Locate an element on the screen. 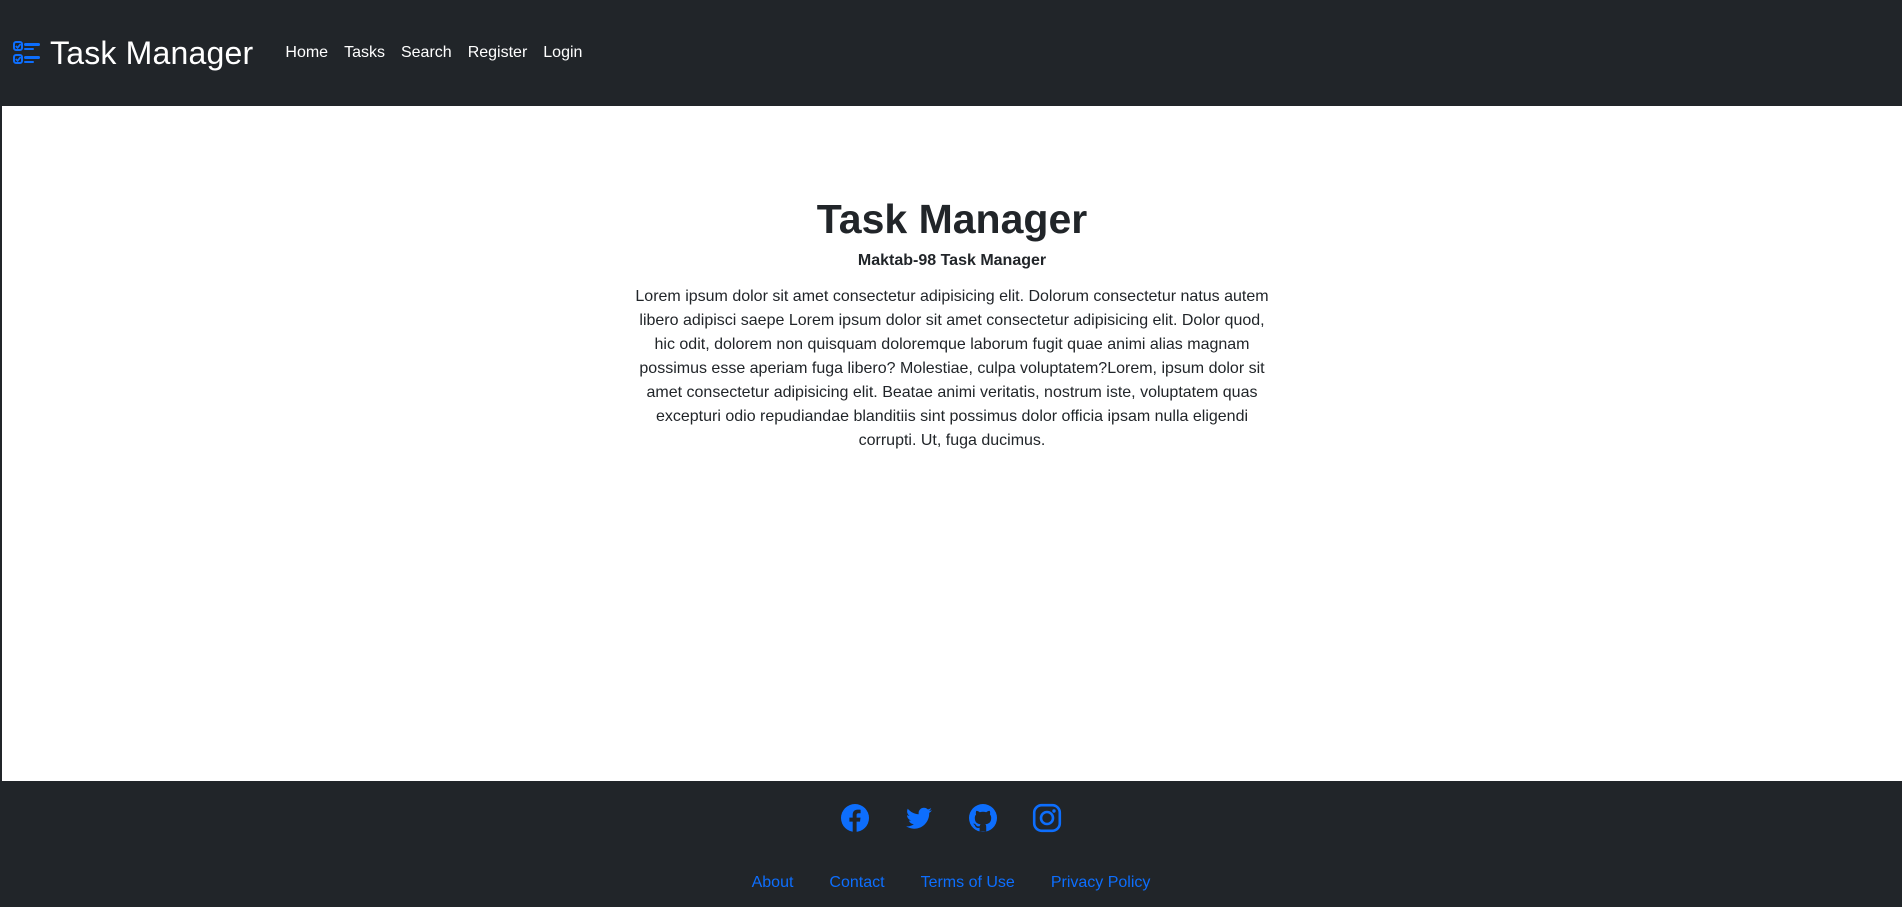 This screenshot has width=1902, height=907. footer-link-about: About is located at coordinates (773, 883).